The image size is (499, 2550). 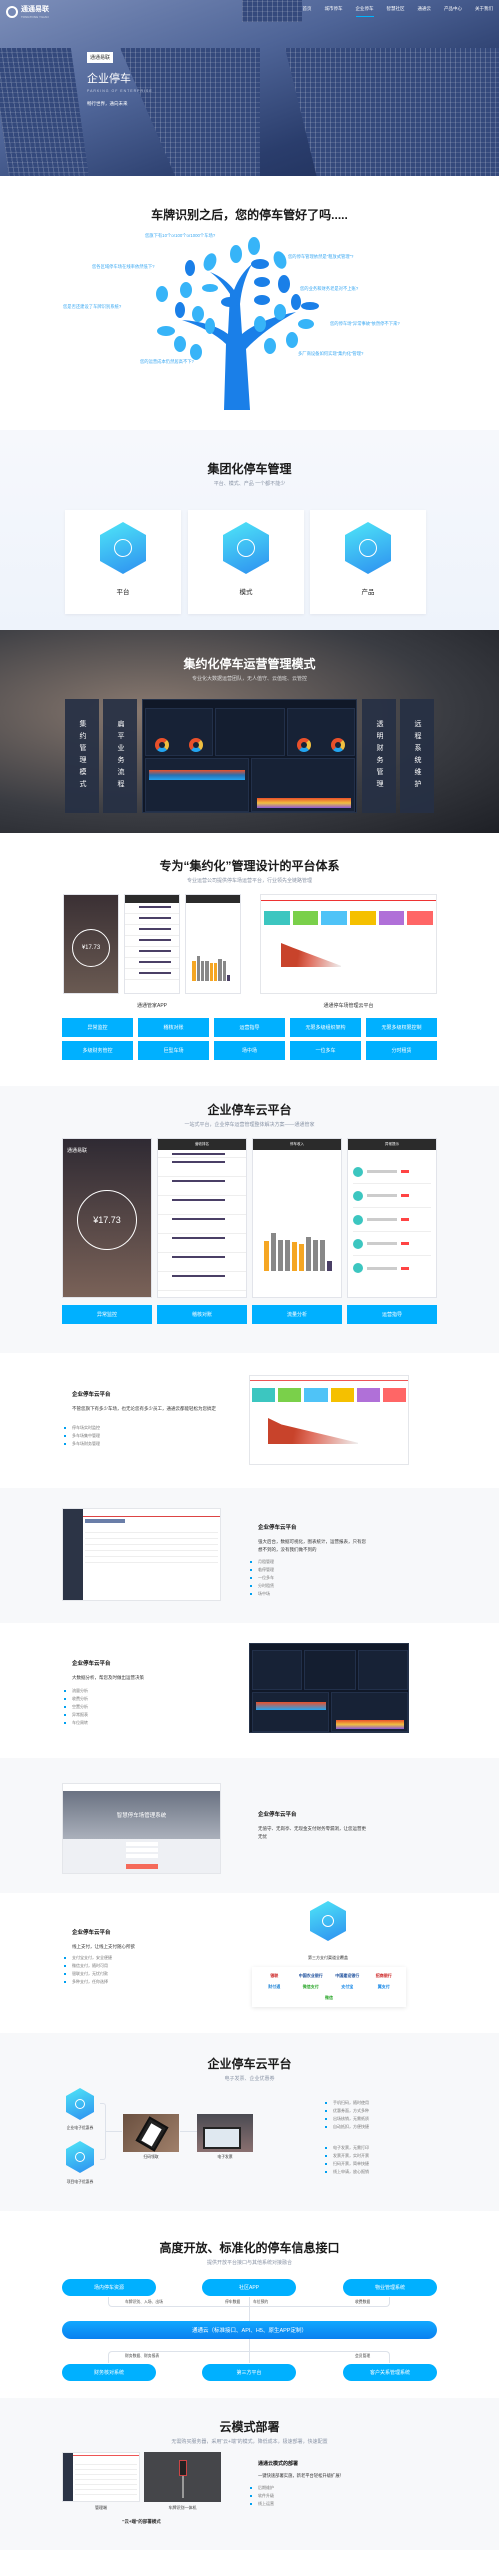 I want to click on section-subtitle: 专业运营公司提供停车场运营平台，行业领先全链路管理, so click(x=249, y=881).